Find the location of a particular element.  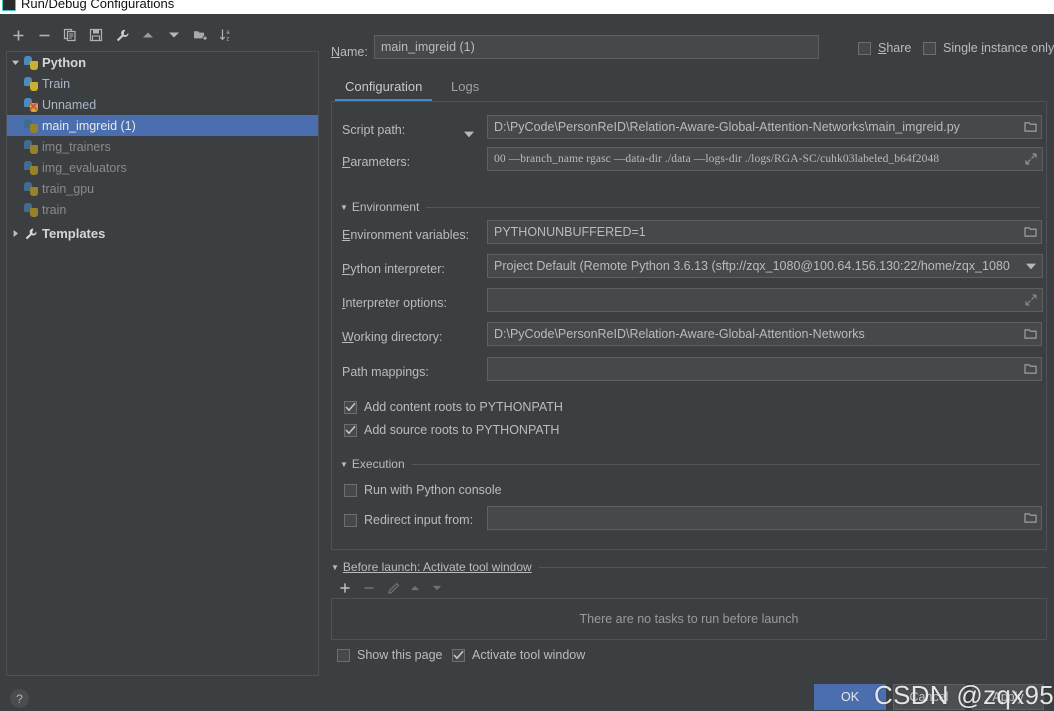

working-dir-field-group is located at coordinates (764, 334).